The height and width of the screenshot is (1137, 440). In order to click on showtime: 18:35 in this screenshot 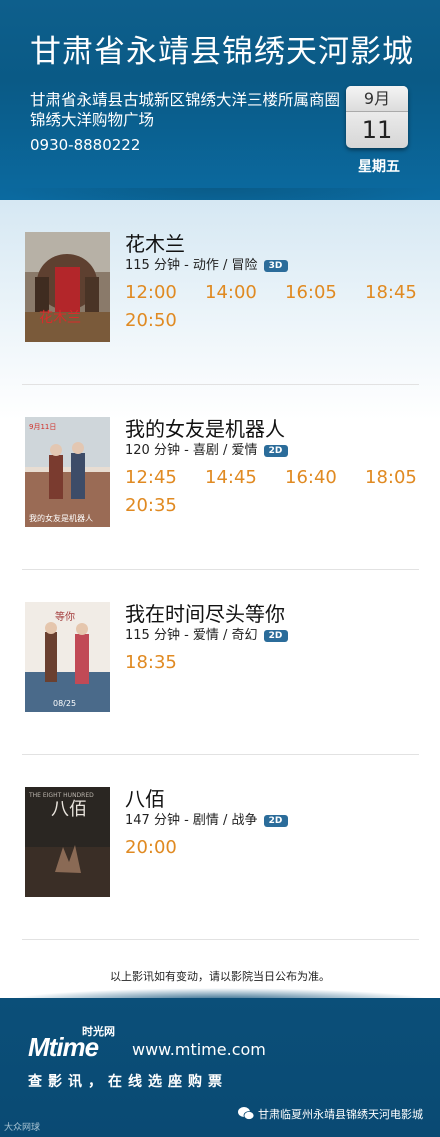, I will do `click(151, 662)`.